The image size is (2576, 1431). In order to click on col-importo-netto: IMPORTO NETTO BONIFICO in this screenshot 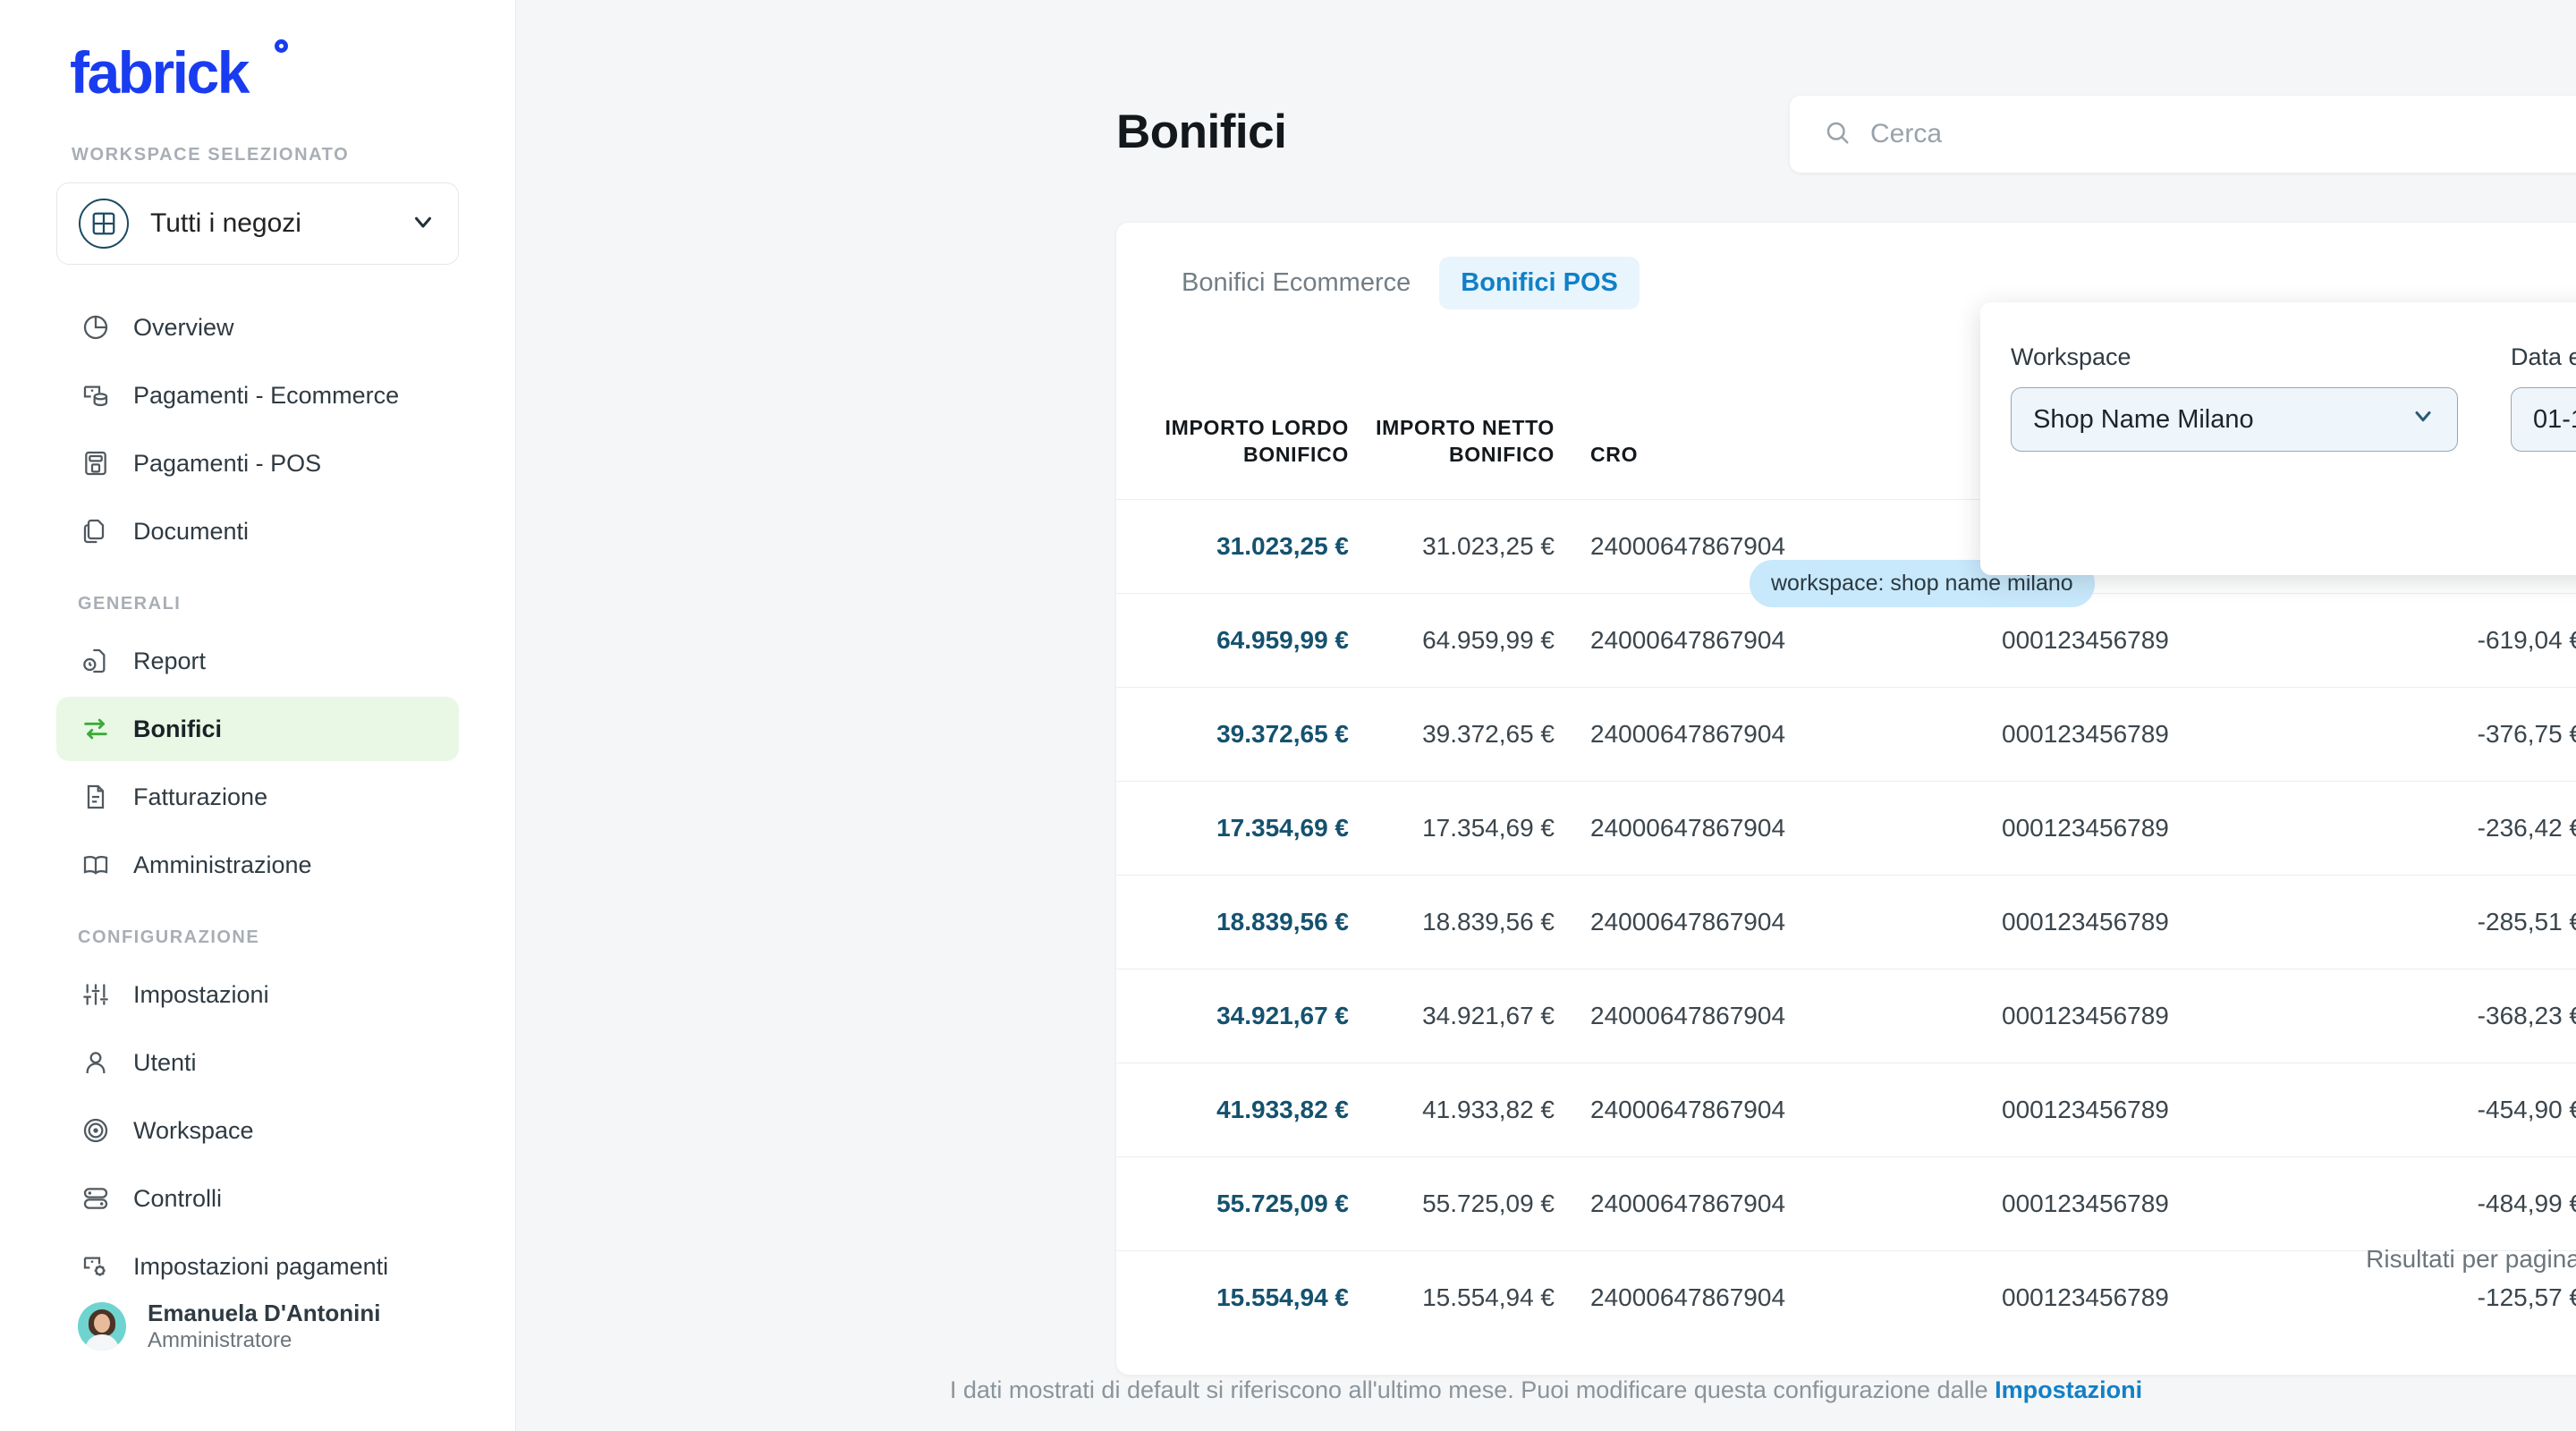, I will do `click(1465, 441)`.